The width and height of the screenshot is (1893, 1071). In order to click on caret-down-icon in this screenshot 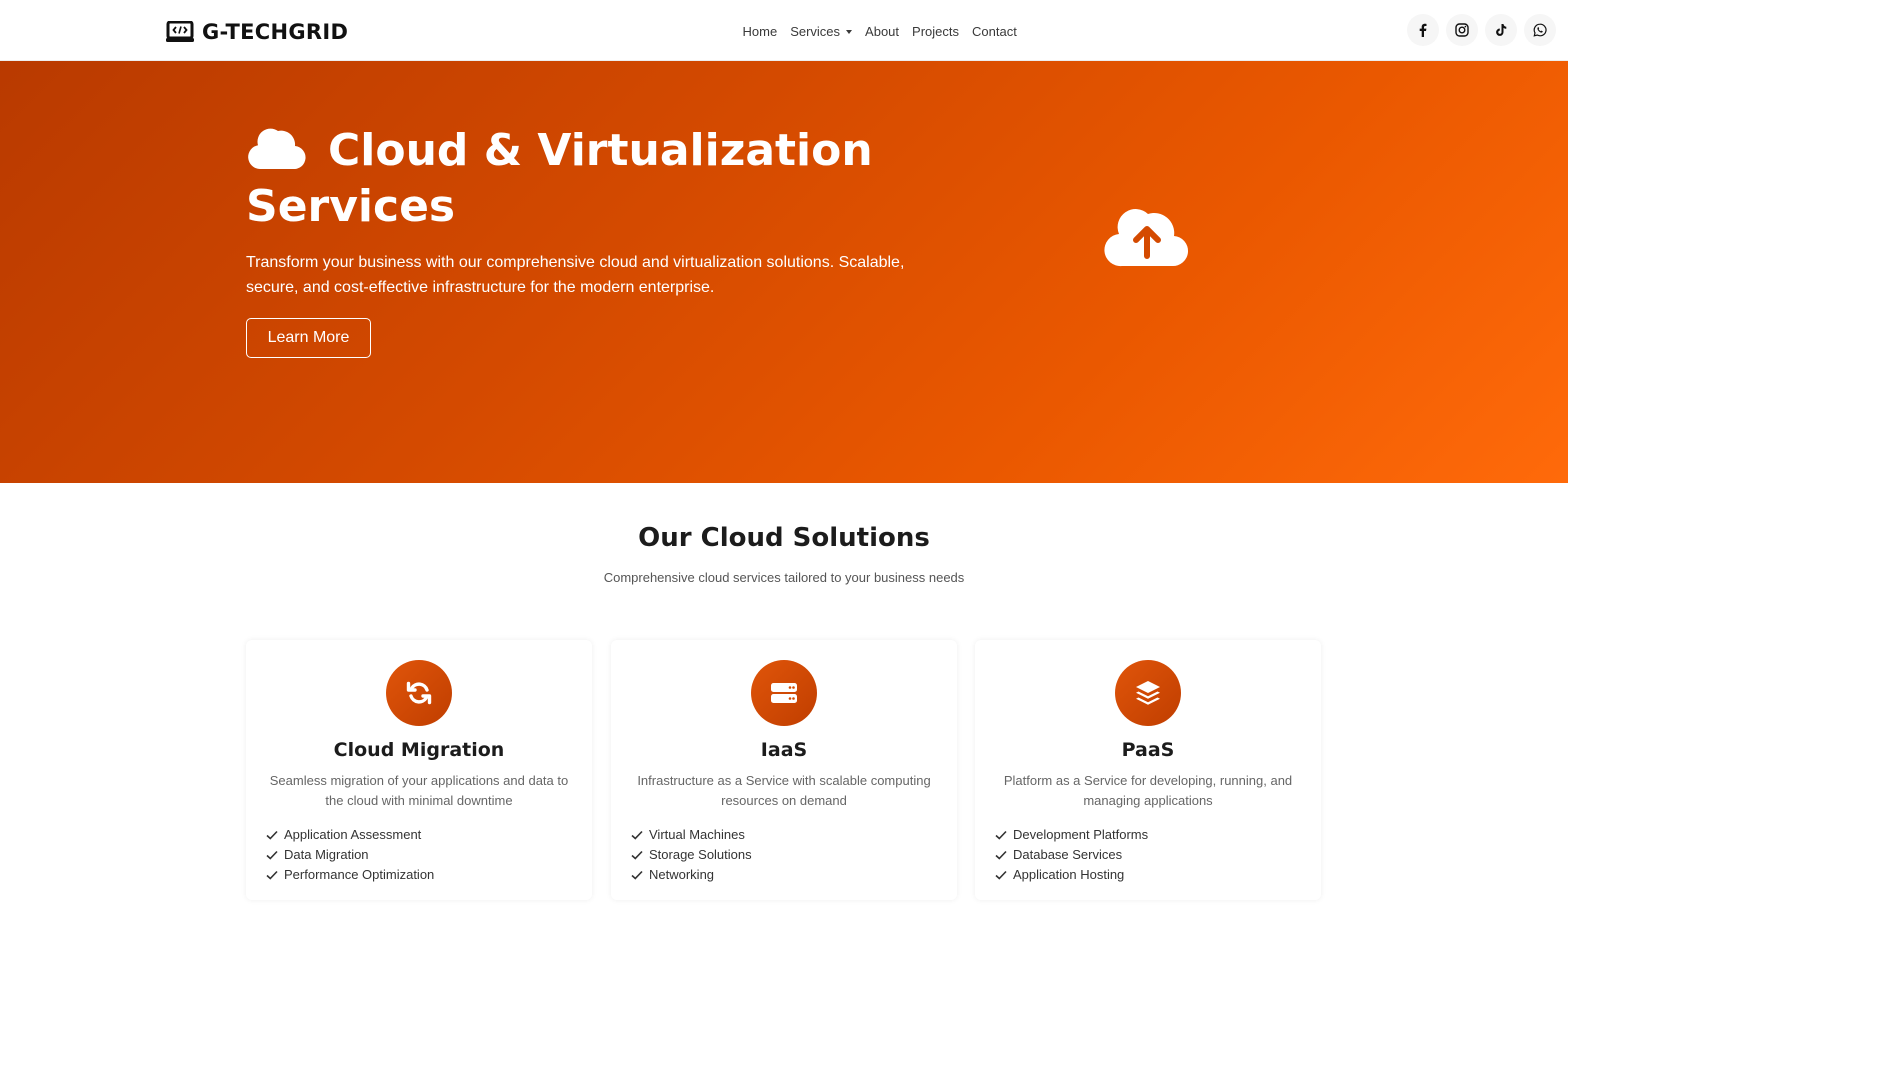, I will do `click(849, 31)`.